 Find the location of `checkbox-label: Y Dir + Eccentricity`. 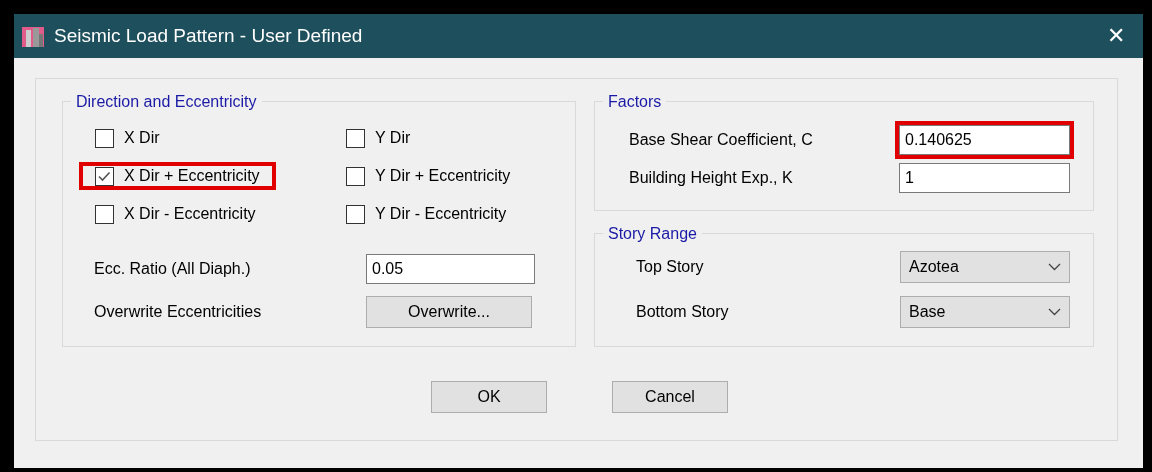

checkbox-label: Y Dir + Eccentricity is located at coordinates (443, 176).